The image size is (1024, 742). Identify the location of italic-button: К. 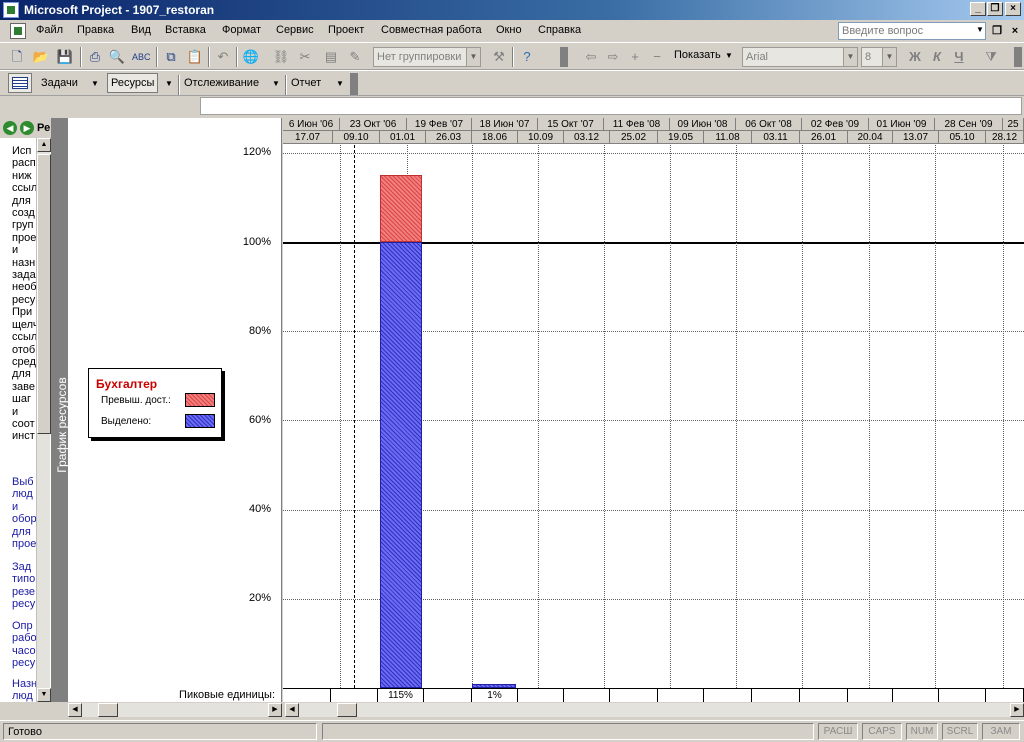
(937, 57).